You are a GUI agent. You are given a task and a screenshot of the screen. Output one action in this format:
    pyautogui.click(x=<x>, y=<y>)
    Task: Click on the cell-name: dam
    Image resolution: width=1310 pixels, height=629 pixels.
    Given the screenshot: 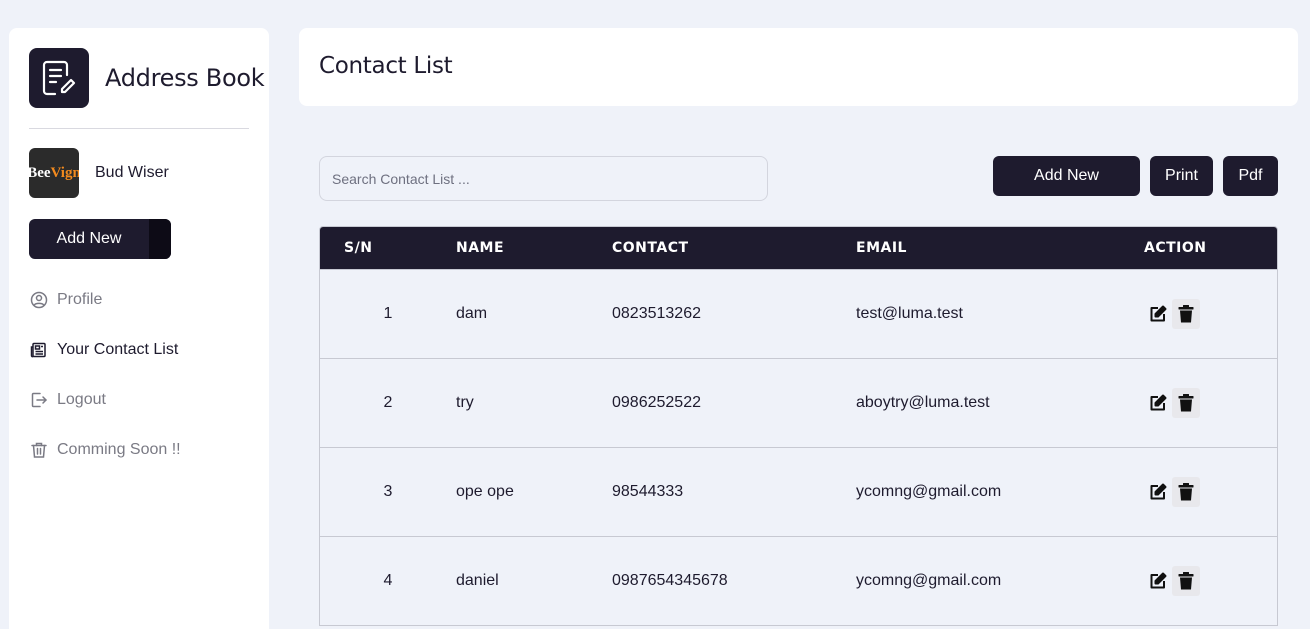 What is the action you would take?
    pyautogui.click(x=472, y=313)
    